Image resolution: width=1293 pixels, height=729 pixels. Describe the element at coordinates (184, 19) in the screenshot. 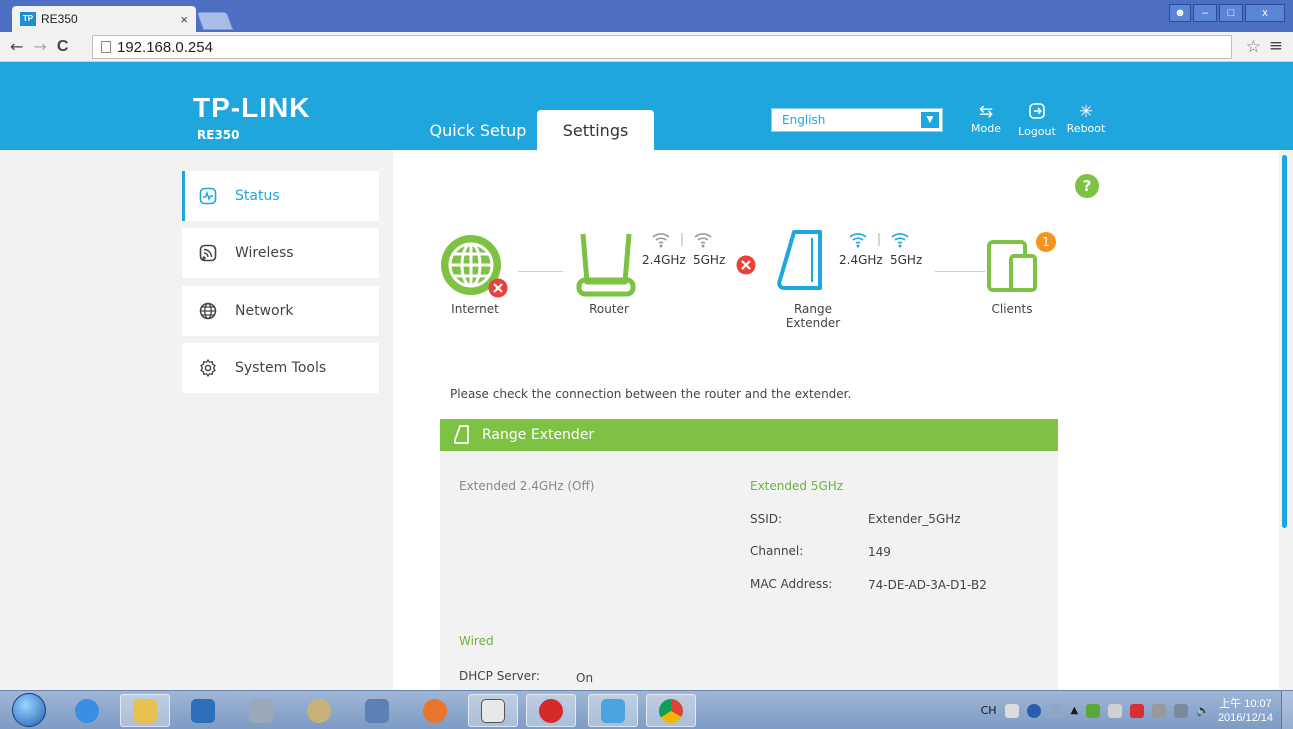

I see `tab-close-icon: ×` at that location.